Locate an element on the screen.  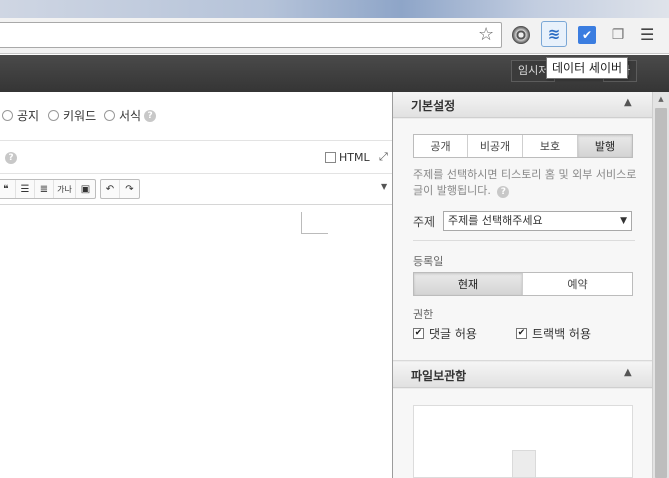
save-icon: ▣ is located at coordinates (85, 189).